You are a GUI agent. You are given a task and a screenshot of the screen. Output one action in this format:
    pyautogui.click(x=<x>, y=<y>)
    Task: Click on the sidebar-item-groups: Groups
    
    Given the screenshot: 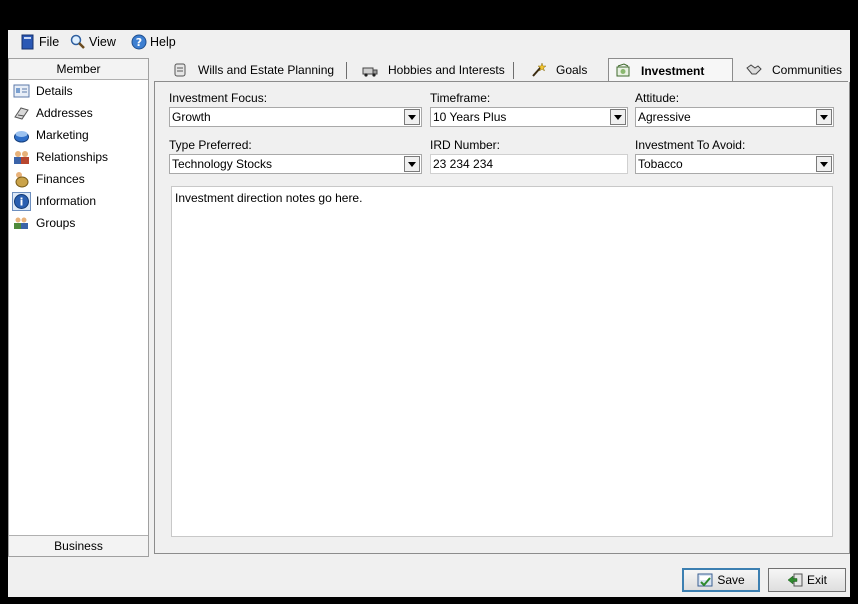 What is the action you would take?
    pyautogui.click(x=44, y=223)
    